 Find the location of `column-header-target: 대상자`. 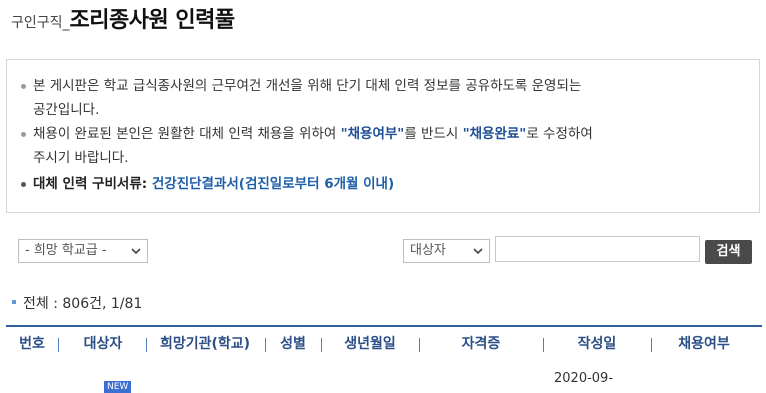

column-header-target: 대상자 is located at coordinates (103, 344).